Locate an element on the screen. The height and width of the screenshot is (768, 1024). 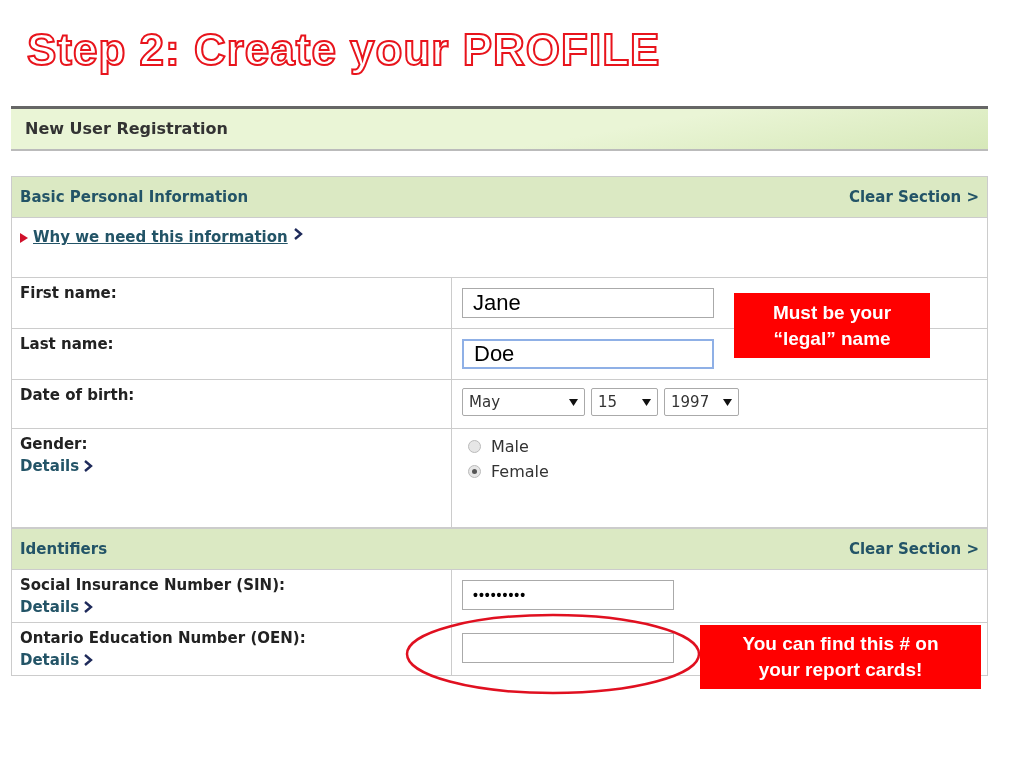
triangle-icon is located at coordinates (24, 238).